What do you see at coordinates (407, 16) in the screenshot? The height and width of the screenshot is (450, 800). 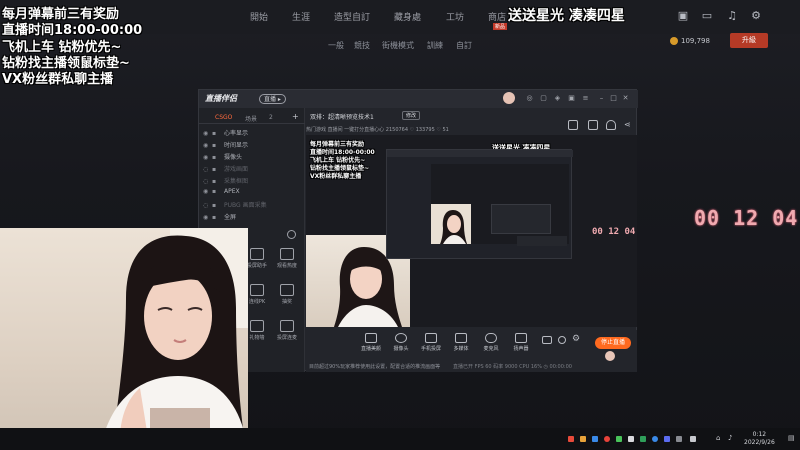 I see `nav-hideout: 藏身處` at bounding box center [407, 16].